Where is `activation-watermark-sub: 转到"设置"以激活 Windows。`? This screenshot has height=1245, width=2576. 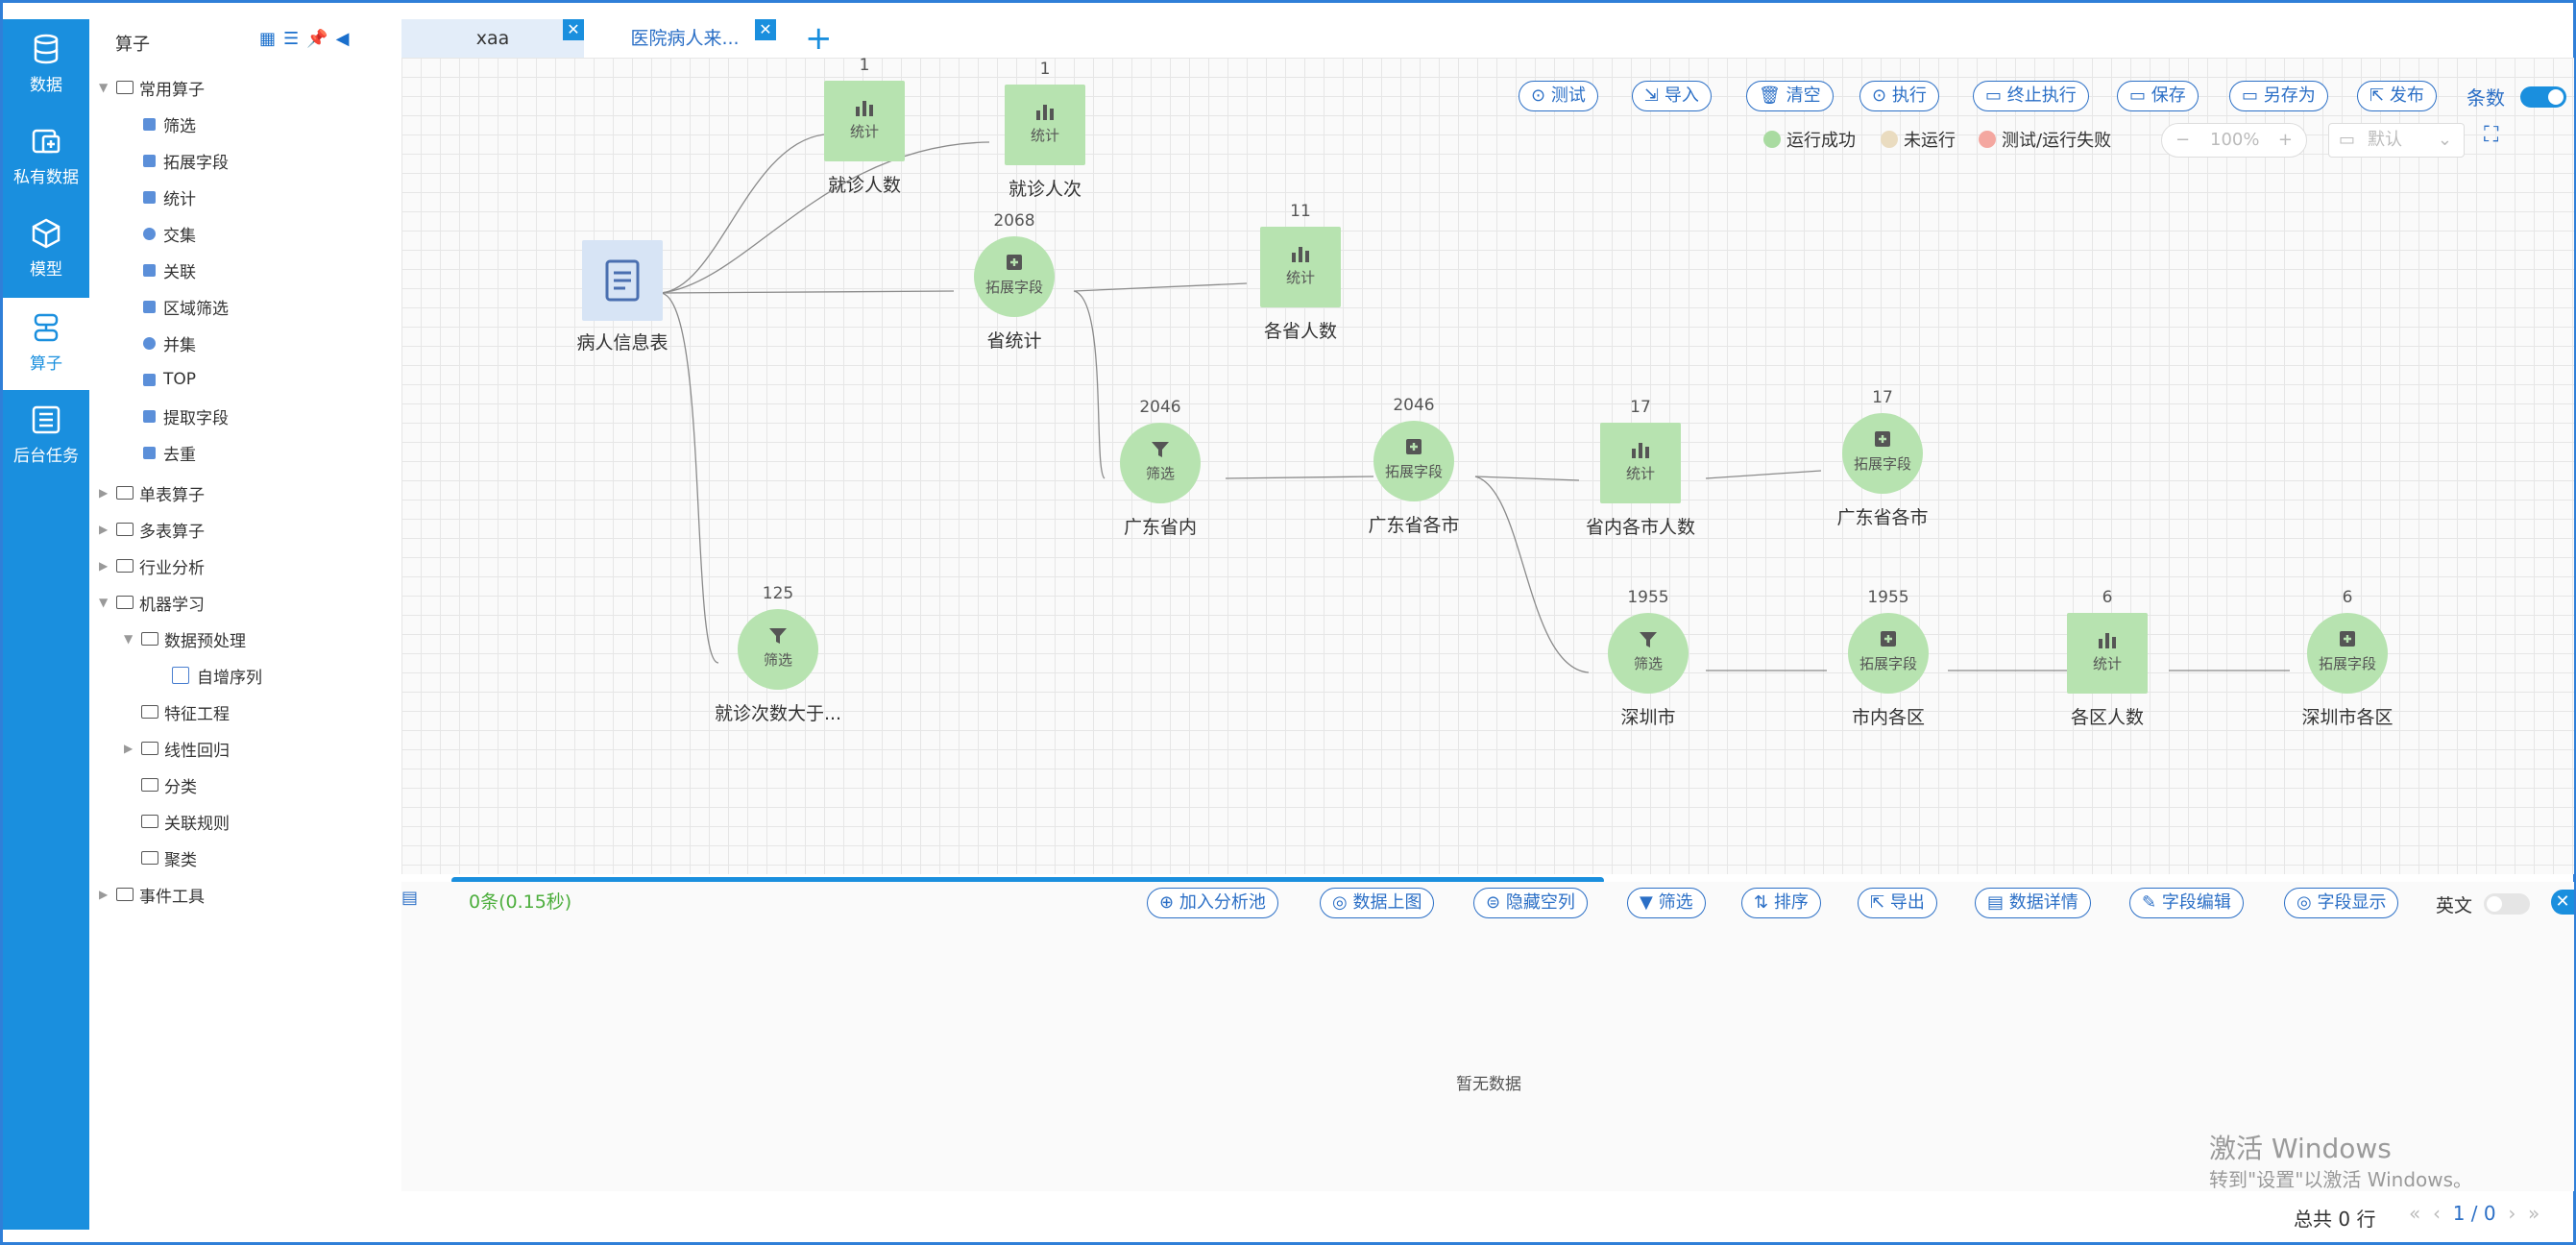 activation-watermark-sub: 转到"设置"以激活 Windows。 is located at coordinates (2341, 1179).